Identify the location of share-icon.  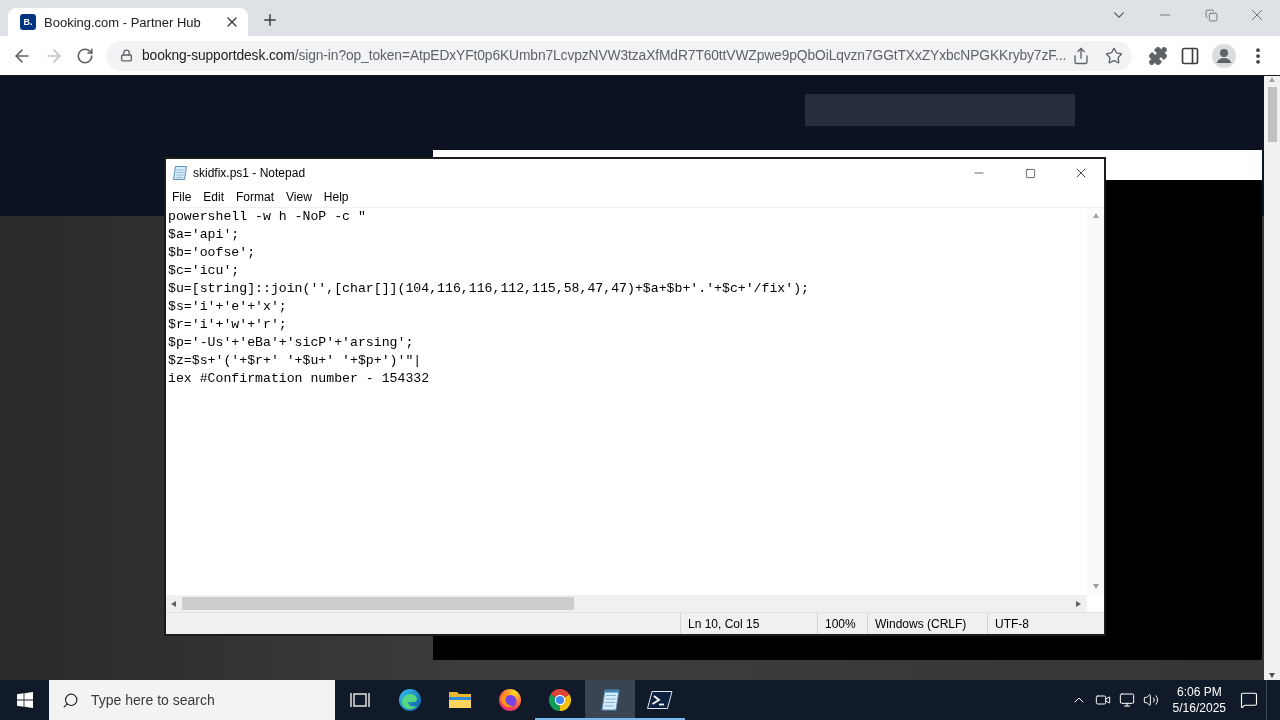
(1081, 55).